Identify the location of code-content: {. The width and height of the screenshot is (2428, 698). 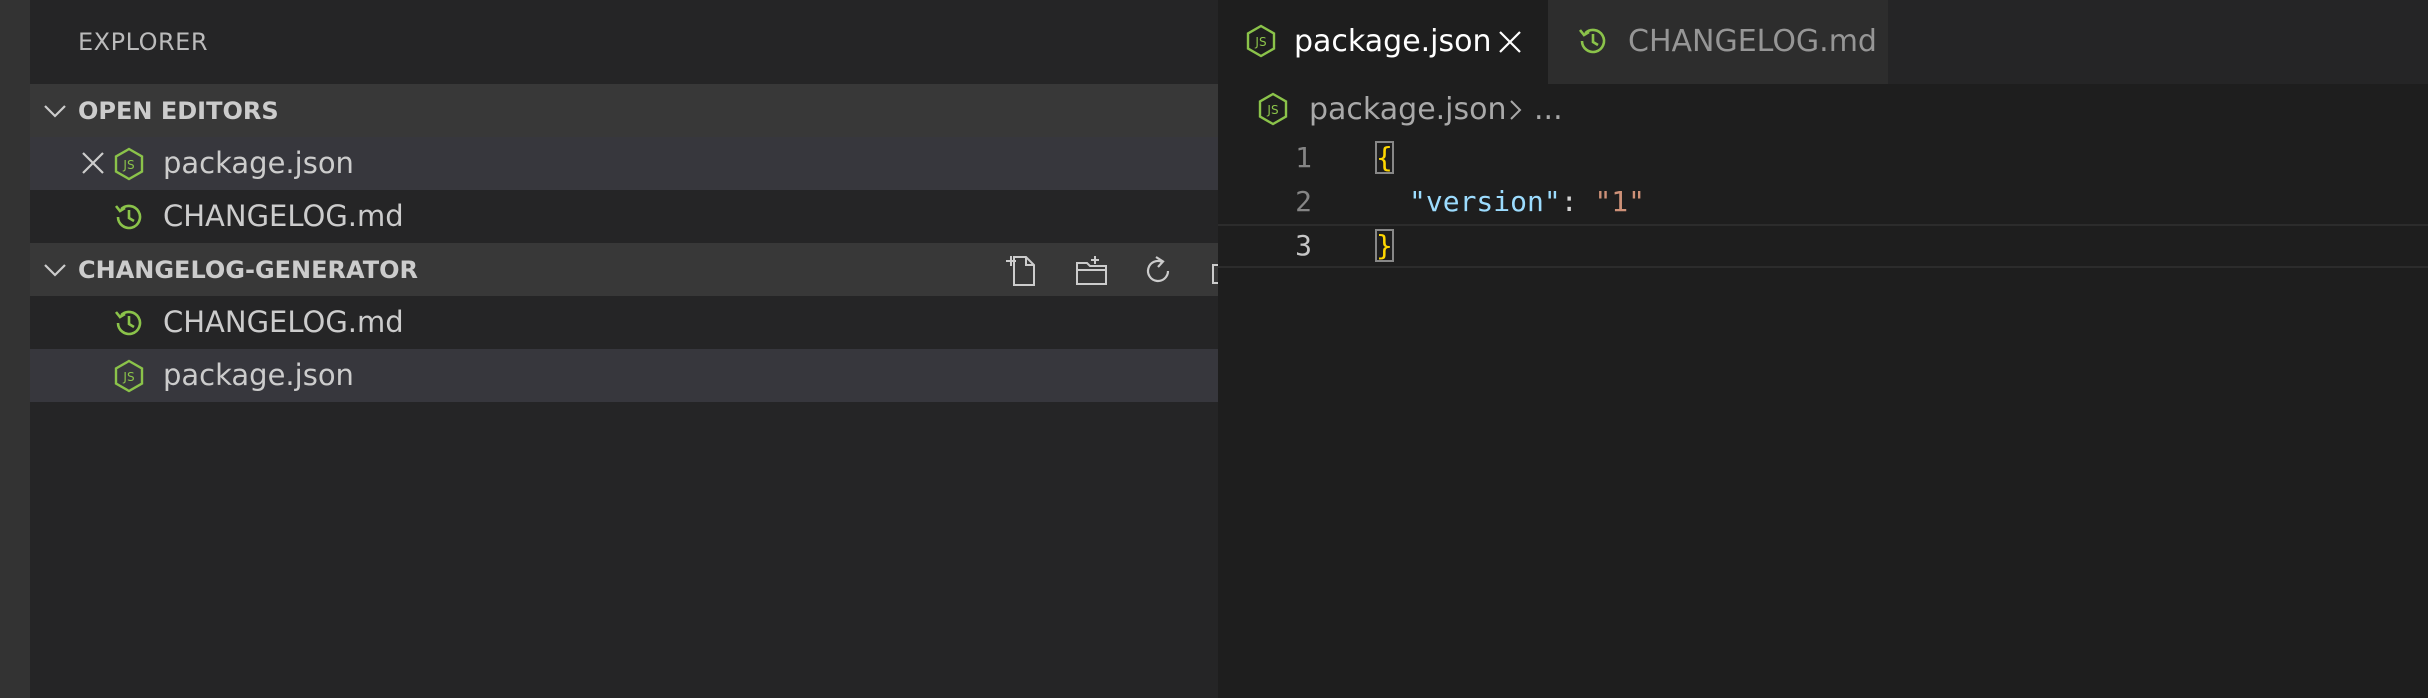
(1384, 158).